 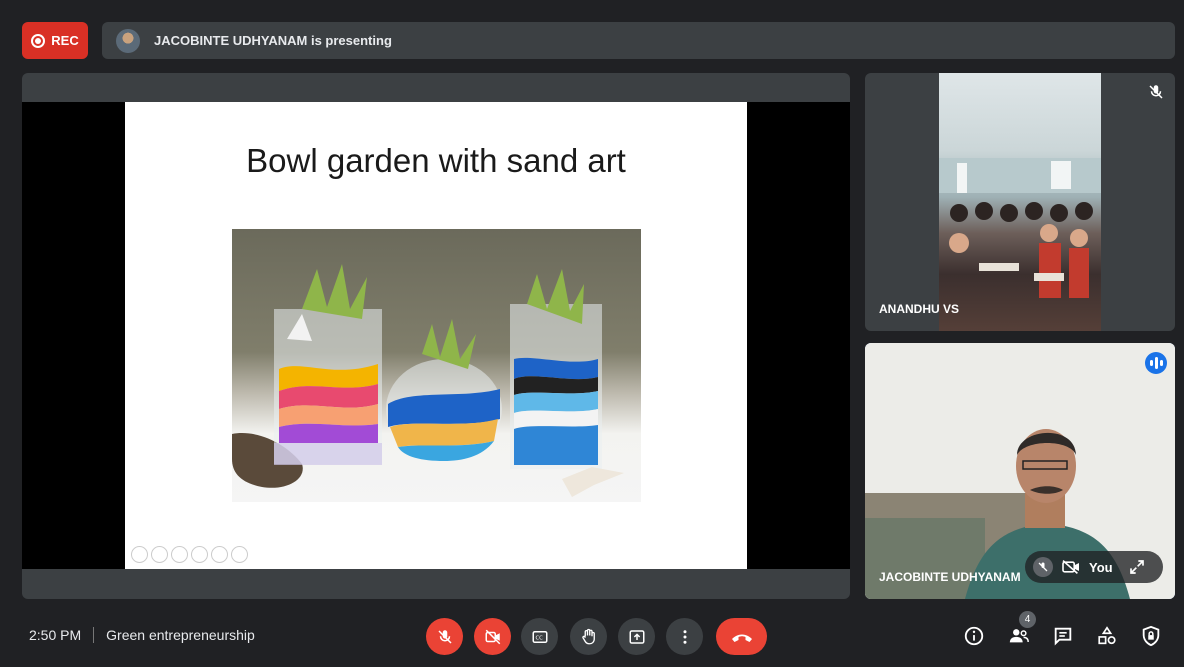 What do you see at coordinates (273, 40) in the screenshot?
I see `presenting-text: JACOBINTE UDHYANAM is presenting` at bounding box center [273, 40].